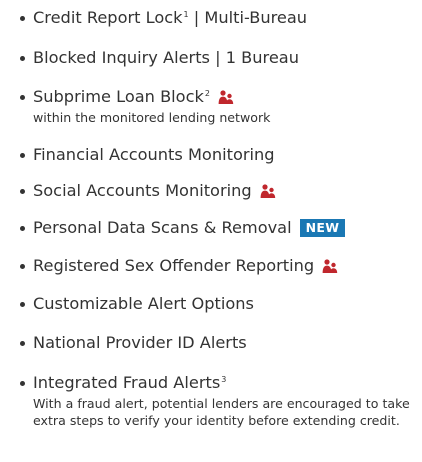 The image size is (422, 462). I want to click on feature-social-accounts-monitoring: Social Accounts Monitoring, so click(216, 191).